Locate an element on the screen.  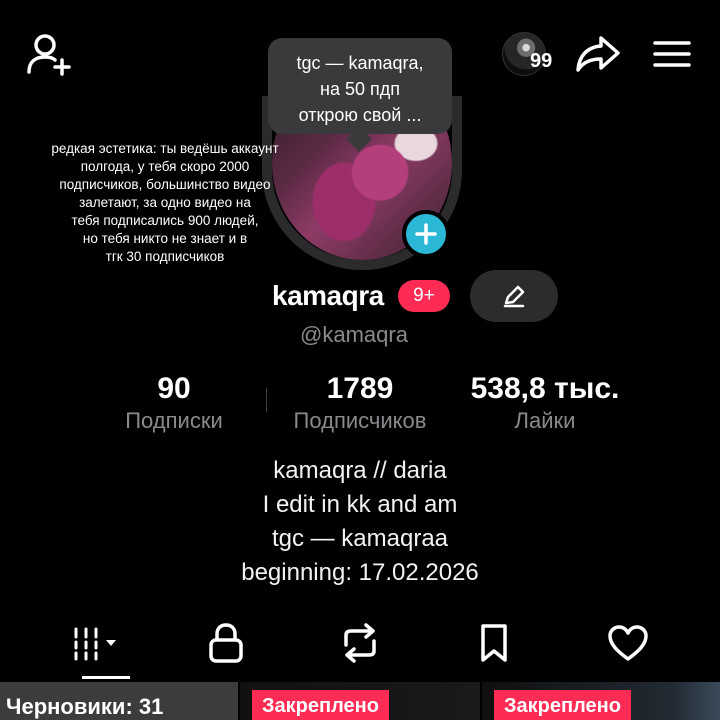
tab-private is located at coordinates (226, 643).